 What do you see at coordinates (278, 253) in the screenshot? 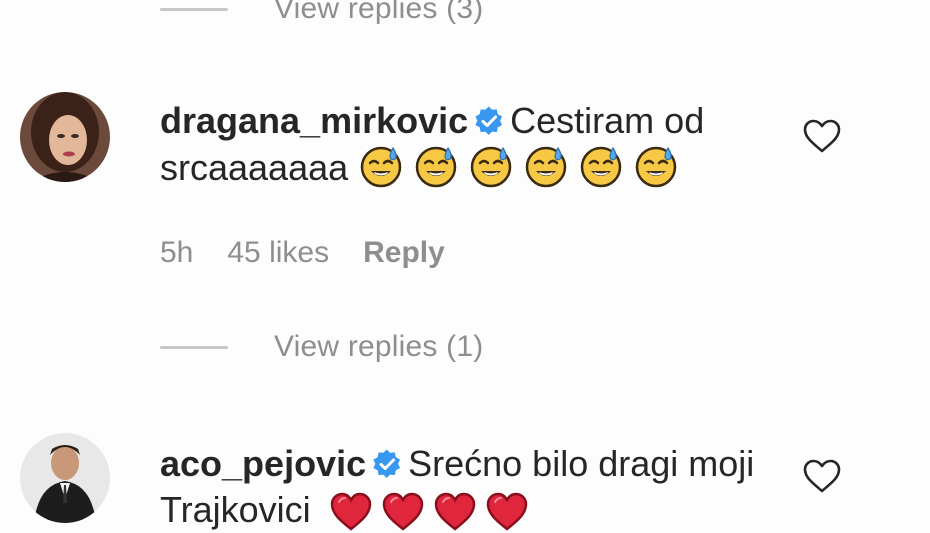
I see `comment-likes-count: 45 likes` at bounding box center [278, 253].